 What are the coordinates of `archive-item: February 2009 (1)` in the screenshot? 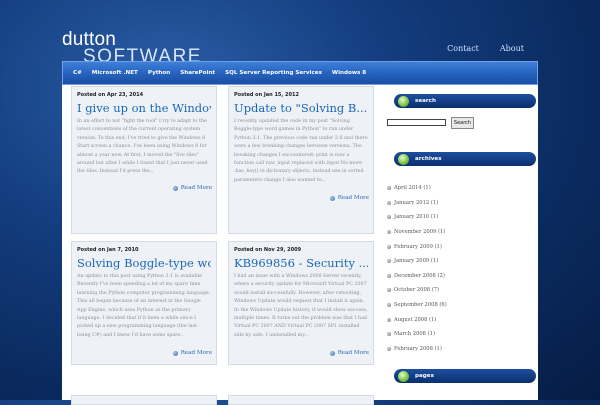 It's located at (462, 246).